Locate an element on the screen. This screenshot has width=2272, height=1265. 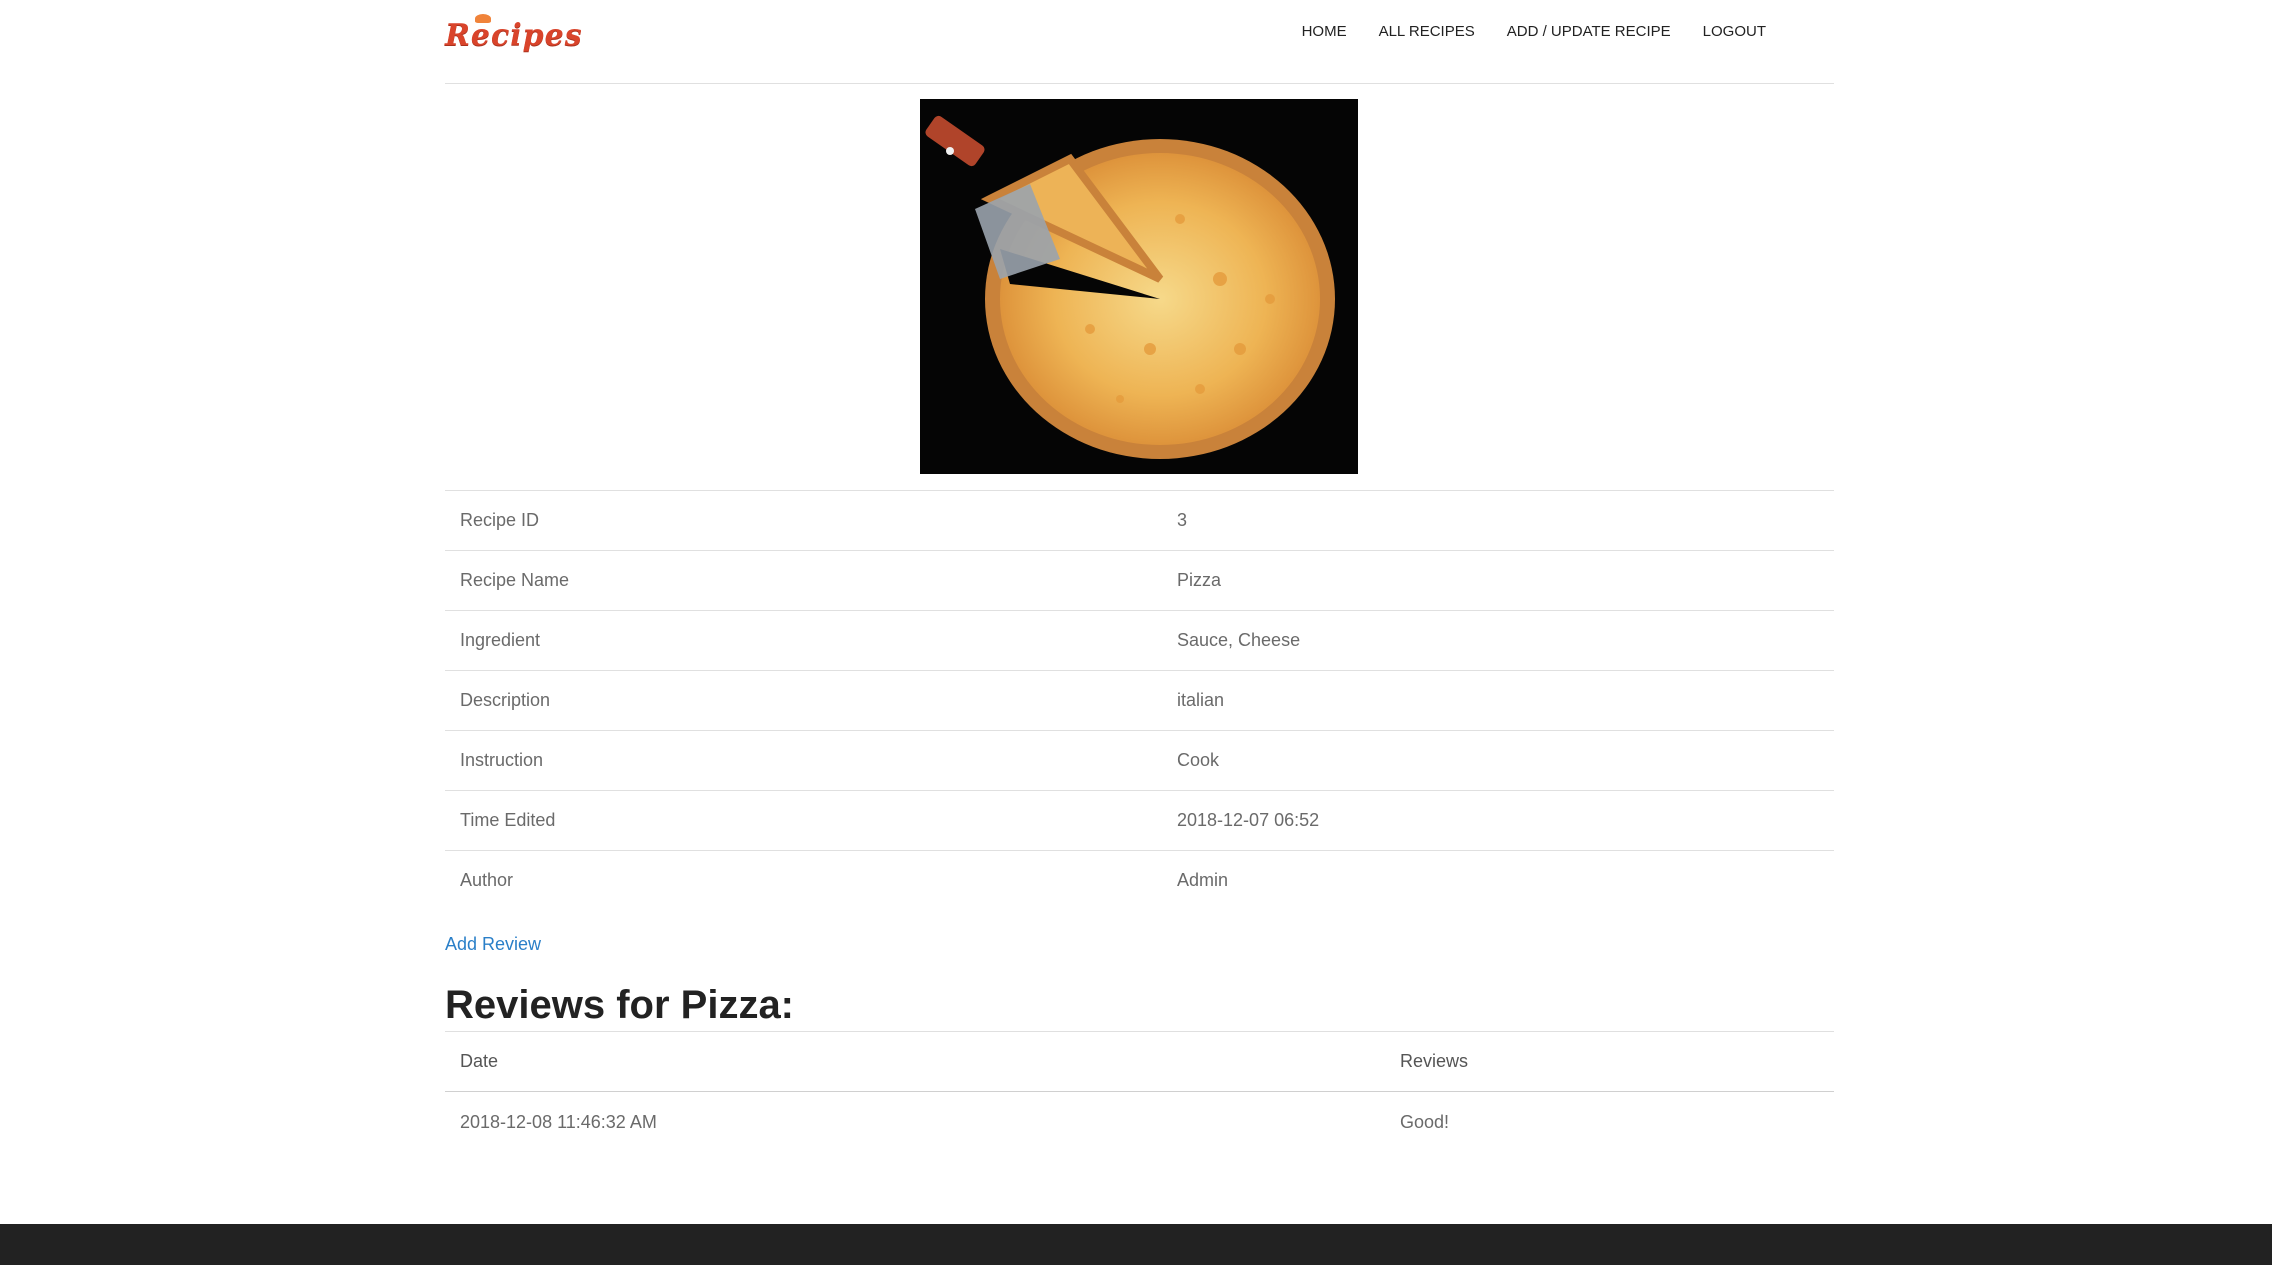
table-row: Time Edited 2018-12-07 06:52 is located at coordinates (1139, 820).